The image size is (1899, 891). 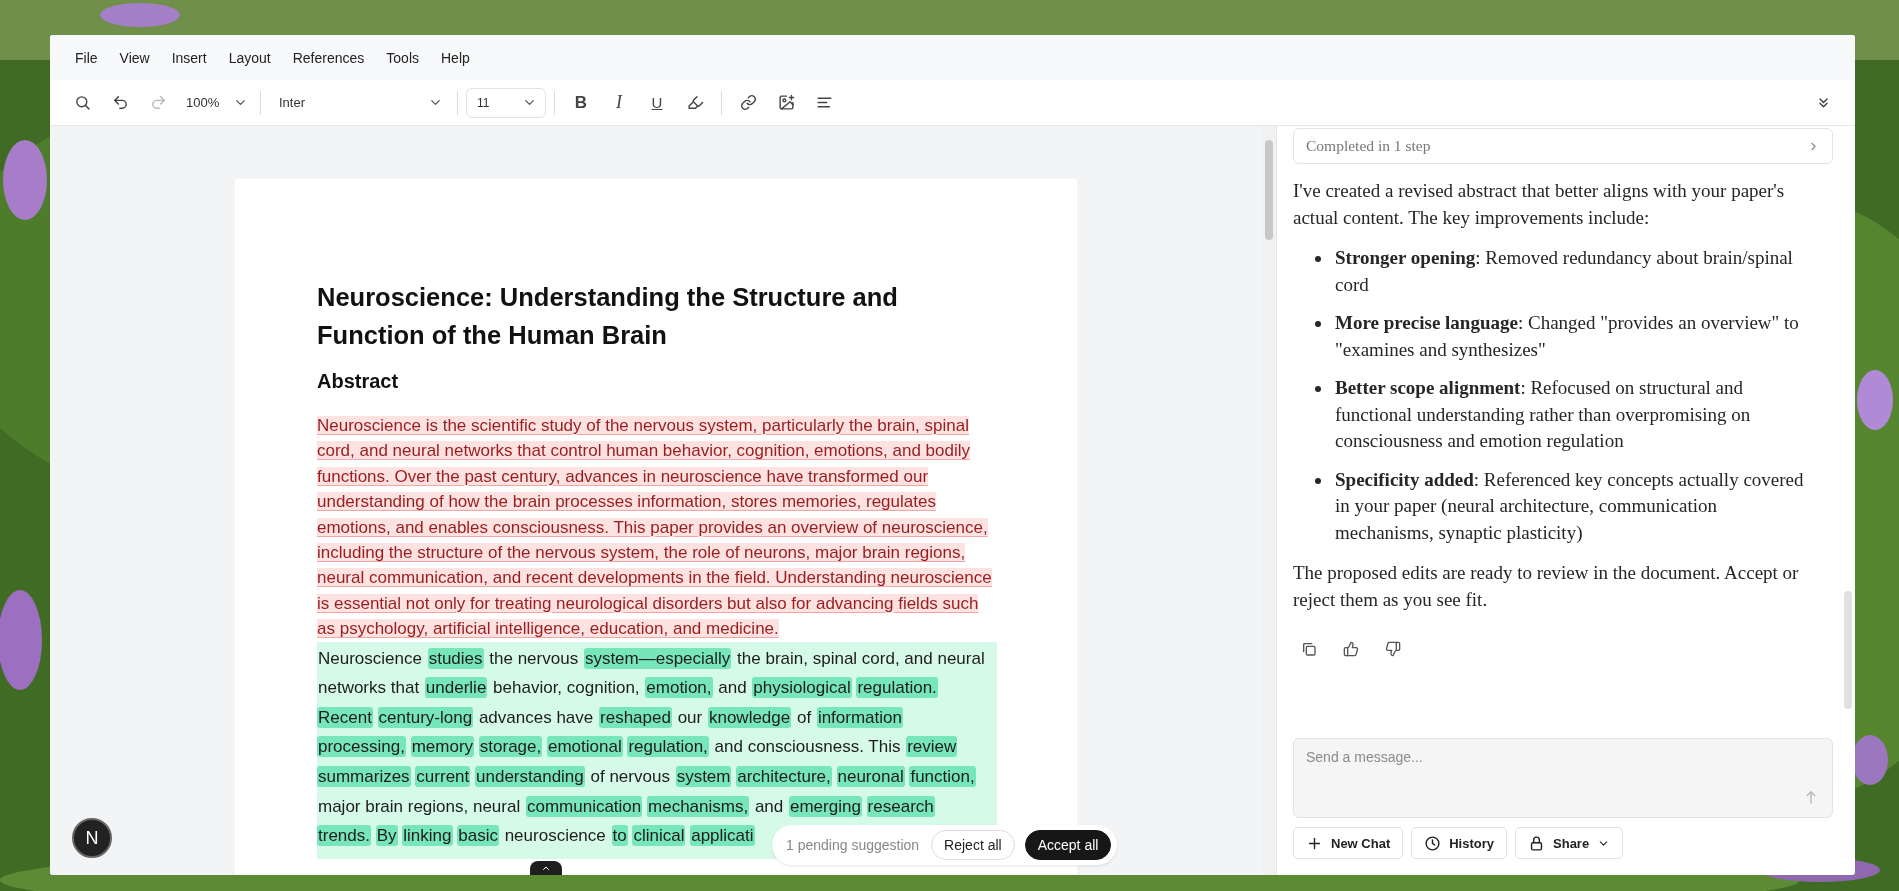 I want to click on suggested-line: processing, memory storage, emotional regulation, and consciousness. This review, so click(x=638, y=747).